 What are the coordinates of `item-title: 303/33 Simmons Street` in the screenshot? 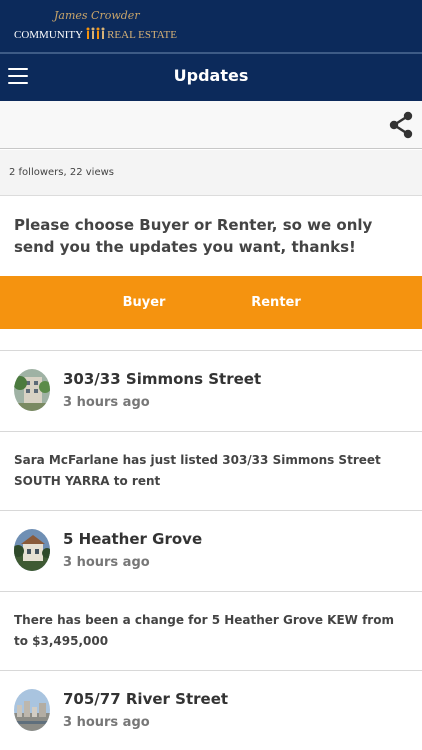 It's located at (162, 379).